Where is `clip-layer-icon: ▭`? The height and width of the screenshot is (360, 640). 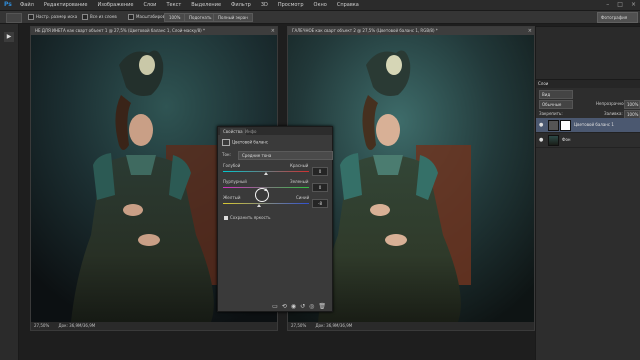 clip-layer-icon: ▭ is located at coordinates (275, 306).